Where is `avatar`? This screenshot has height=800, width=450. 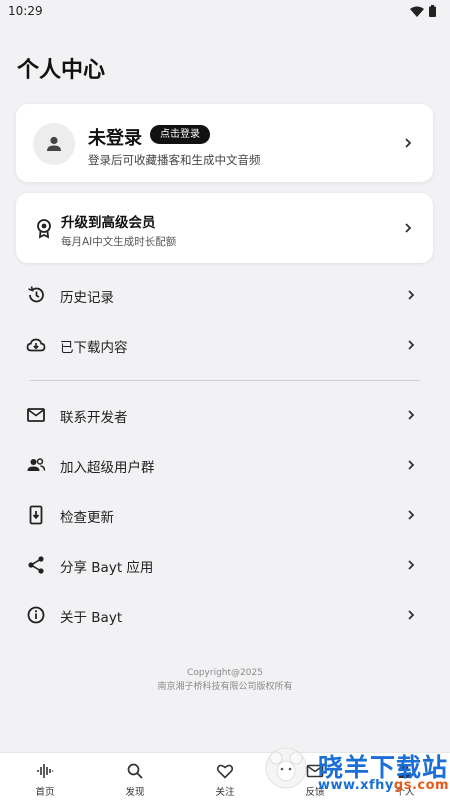
avatar is located at coordinates (54, 144).